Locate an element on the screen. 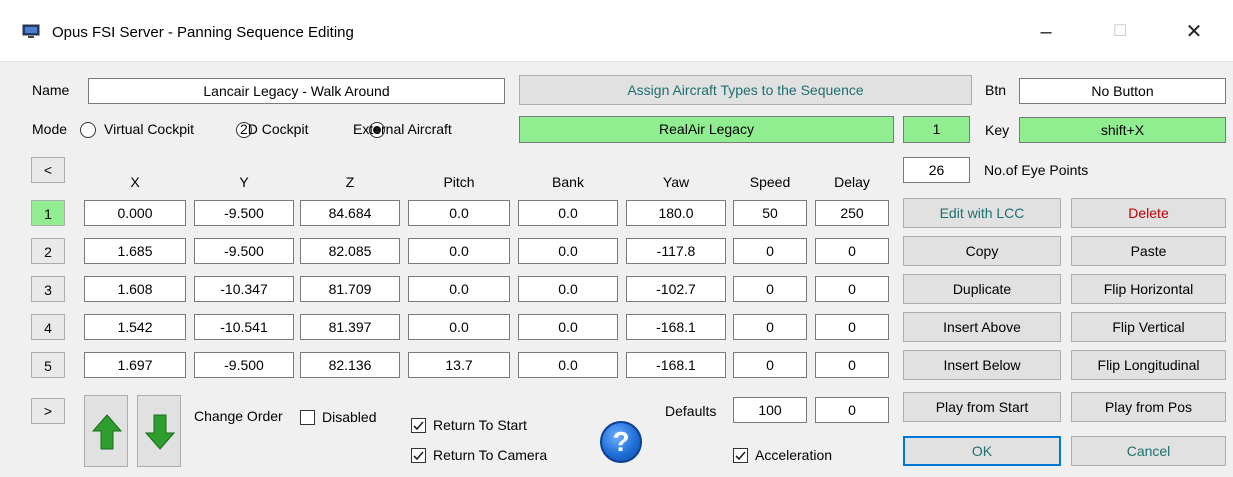 The width and height of the screenshot is (1233, 477). return-to-start-checkbox is located at coordinates (418, 425).